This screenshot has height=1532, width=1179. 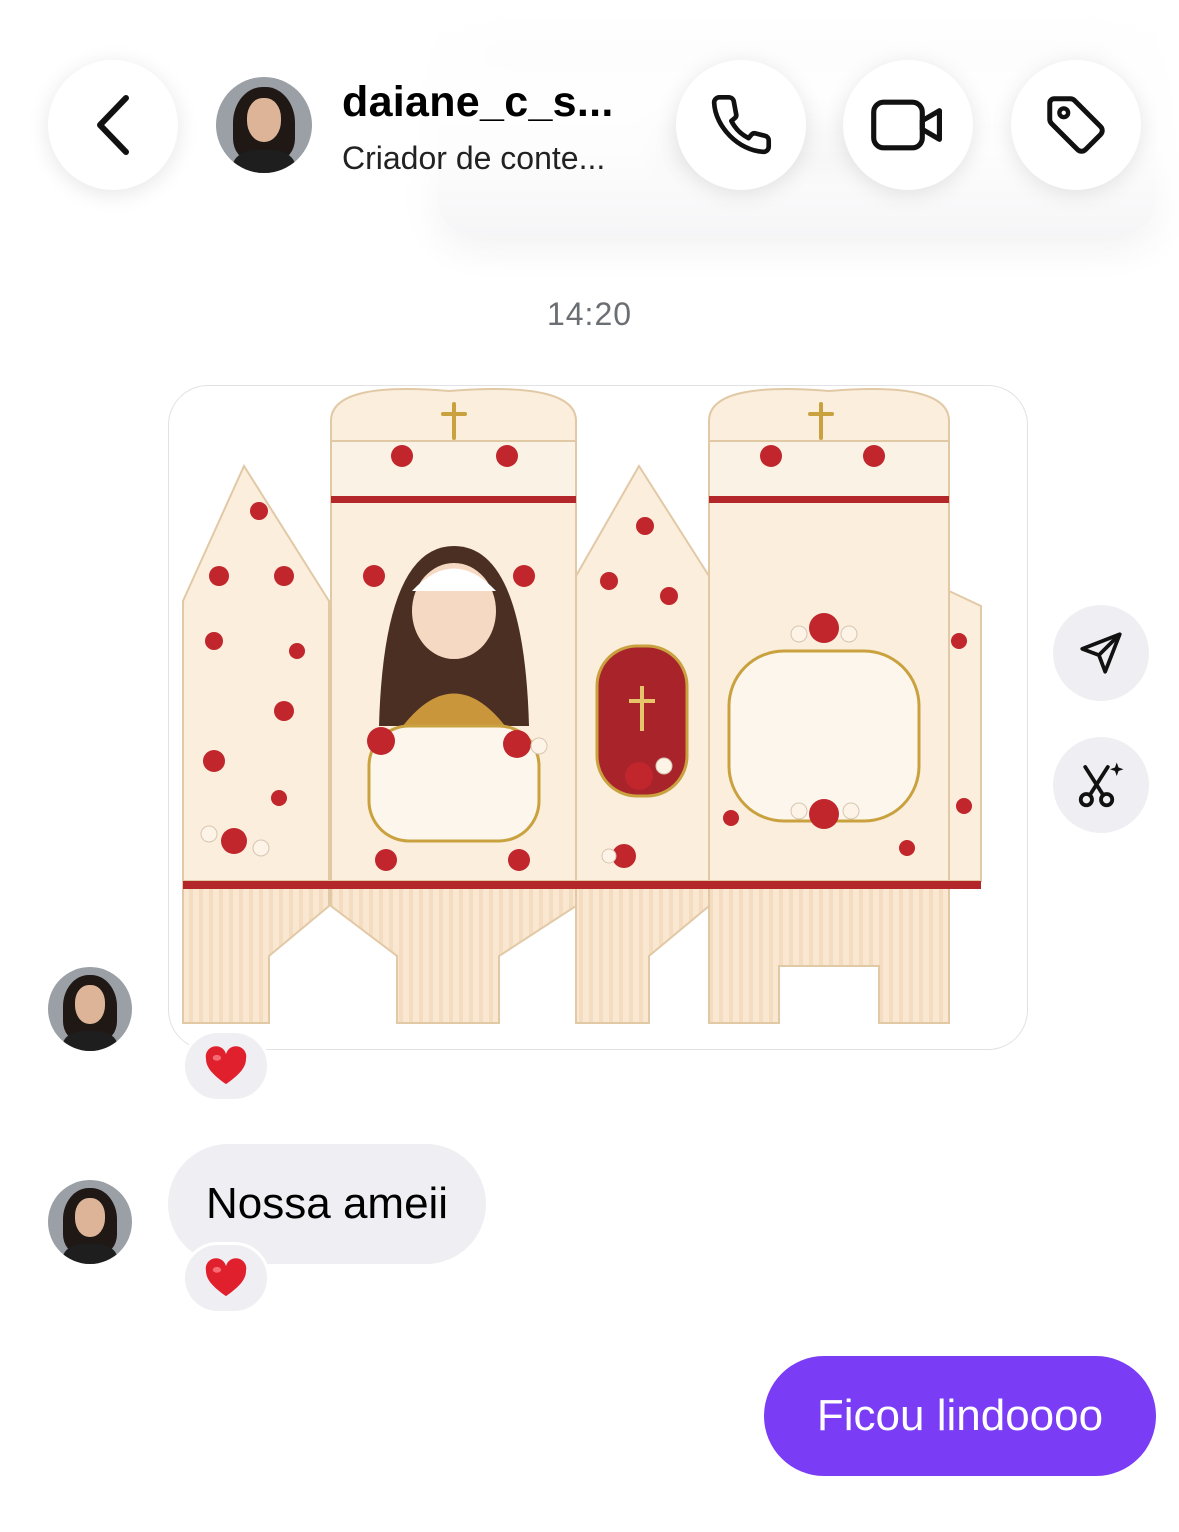 What do you see at coordinates (327, 1203) in the screenshot?
I see `message-text: Nossa ameii` at bounding box center [327, 1203].